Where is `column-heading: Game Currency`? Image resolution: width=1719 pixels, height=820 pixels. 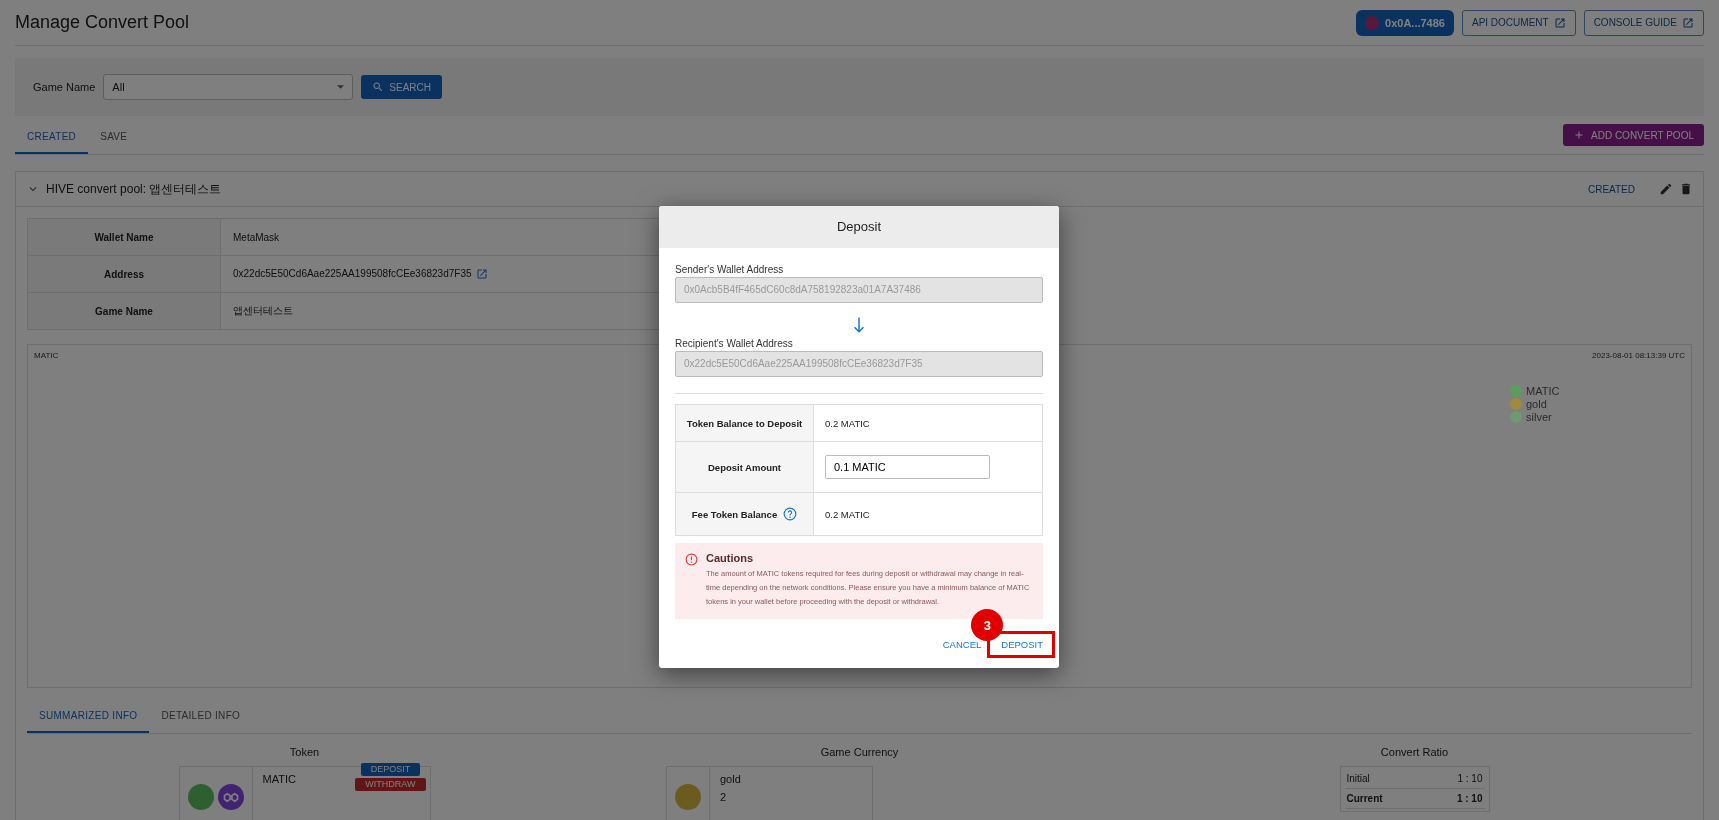
column-heading: Game Currency is located at coordinates (859, 752).